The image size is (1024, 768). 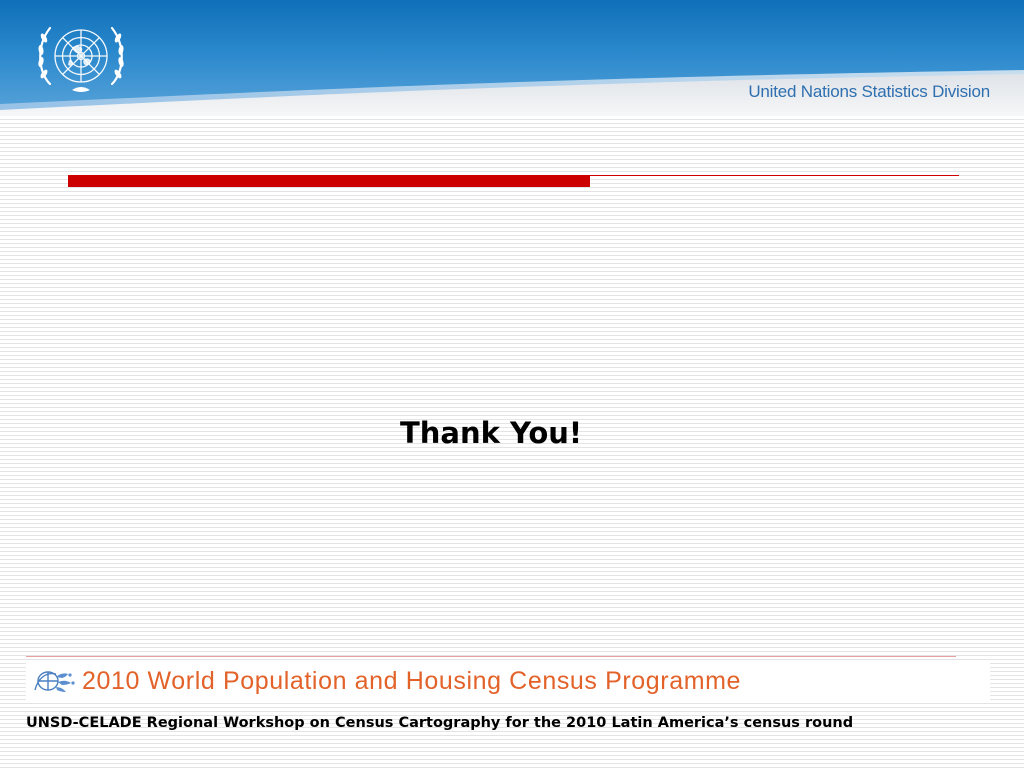 What do you see at coordinates (491, 433) in the screenshot?
I see `thank-you-message: Thank You!` at bounding box center [491, 433].